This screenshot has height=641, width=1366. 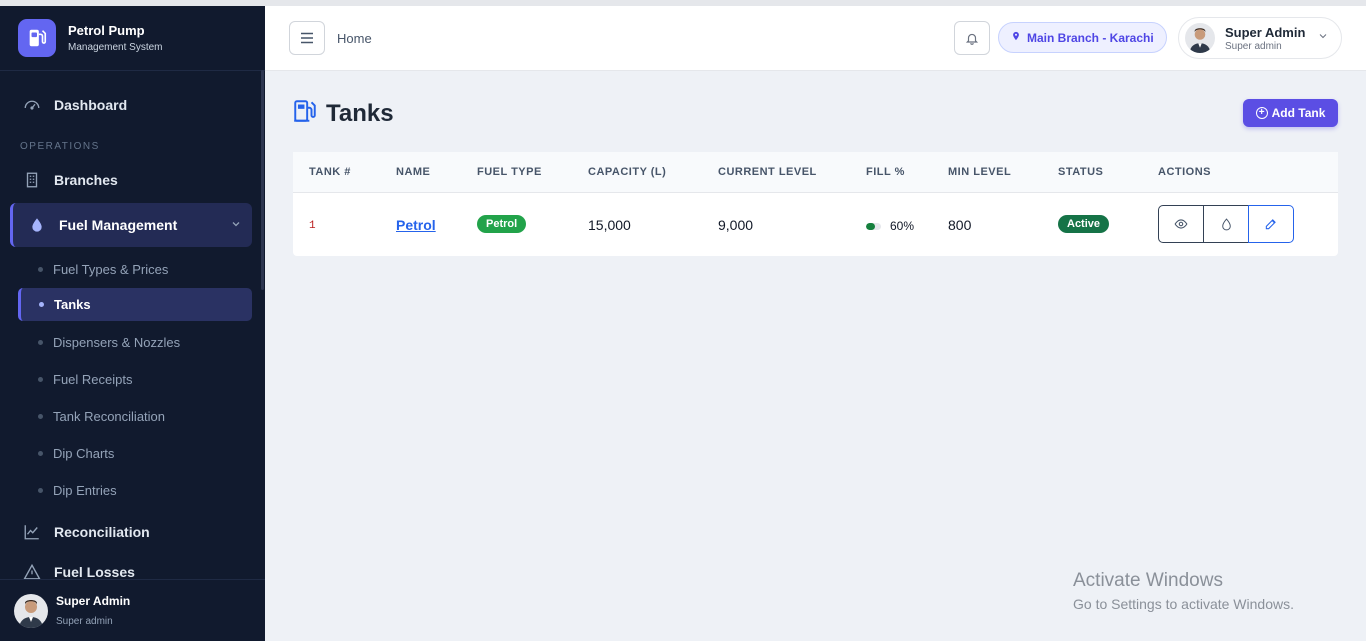 I want to click on fill-percent: 60%, so click(x=890, y=226).